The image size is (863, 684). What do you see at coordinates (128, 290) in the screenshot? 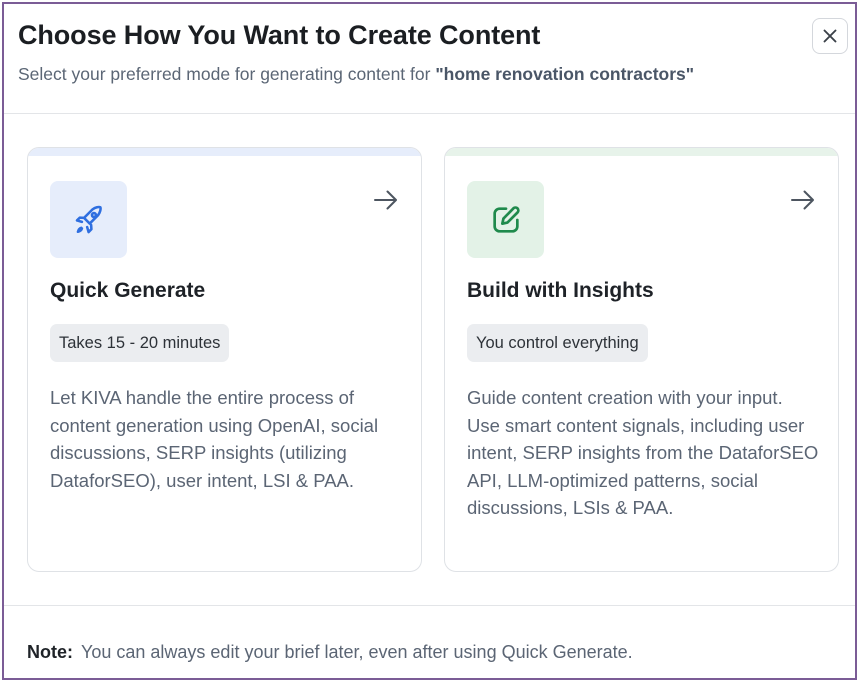
I see `card-title: Quick Generate` at bounding box center [128, 290].